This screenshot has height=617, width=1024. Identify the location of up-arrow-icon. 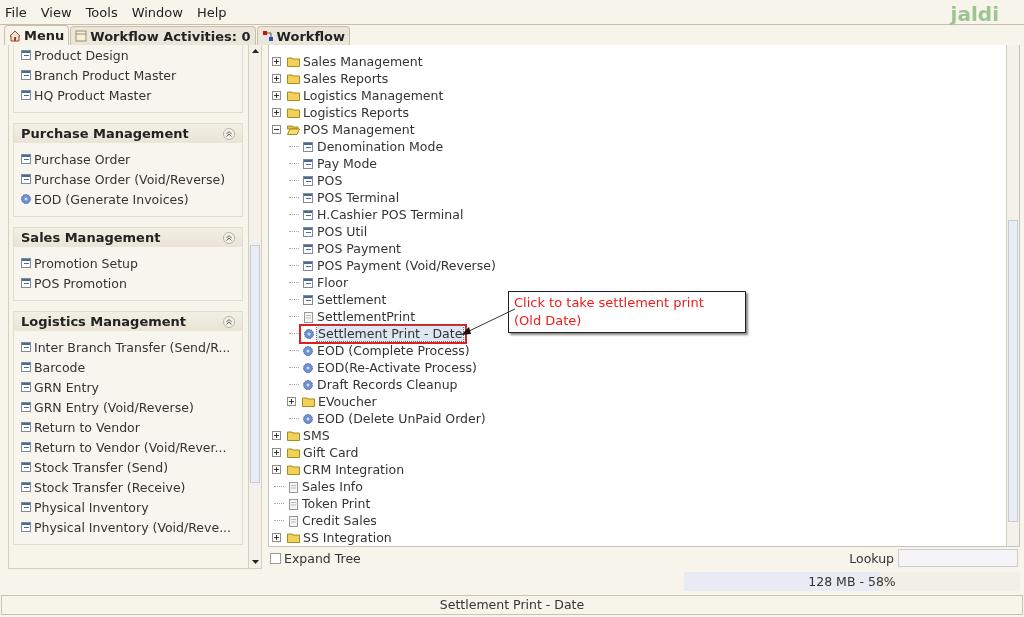
(255, 51).